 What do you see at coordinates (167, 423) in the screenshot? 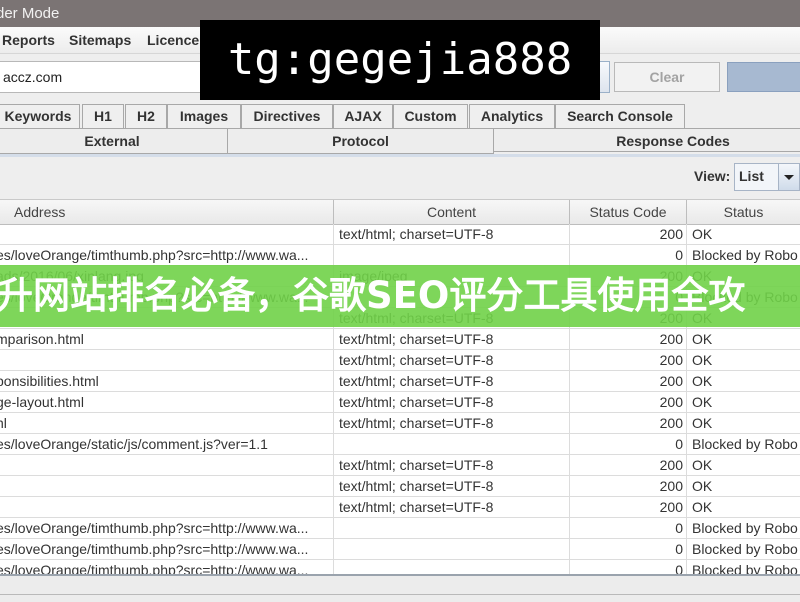
I see `cell-address: nl` at bounding box center [167, 423].